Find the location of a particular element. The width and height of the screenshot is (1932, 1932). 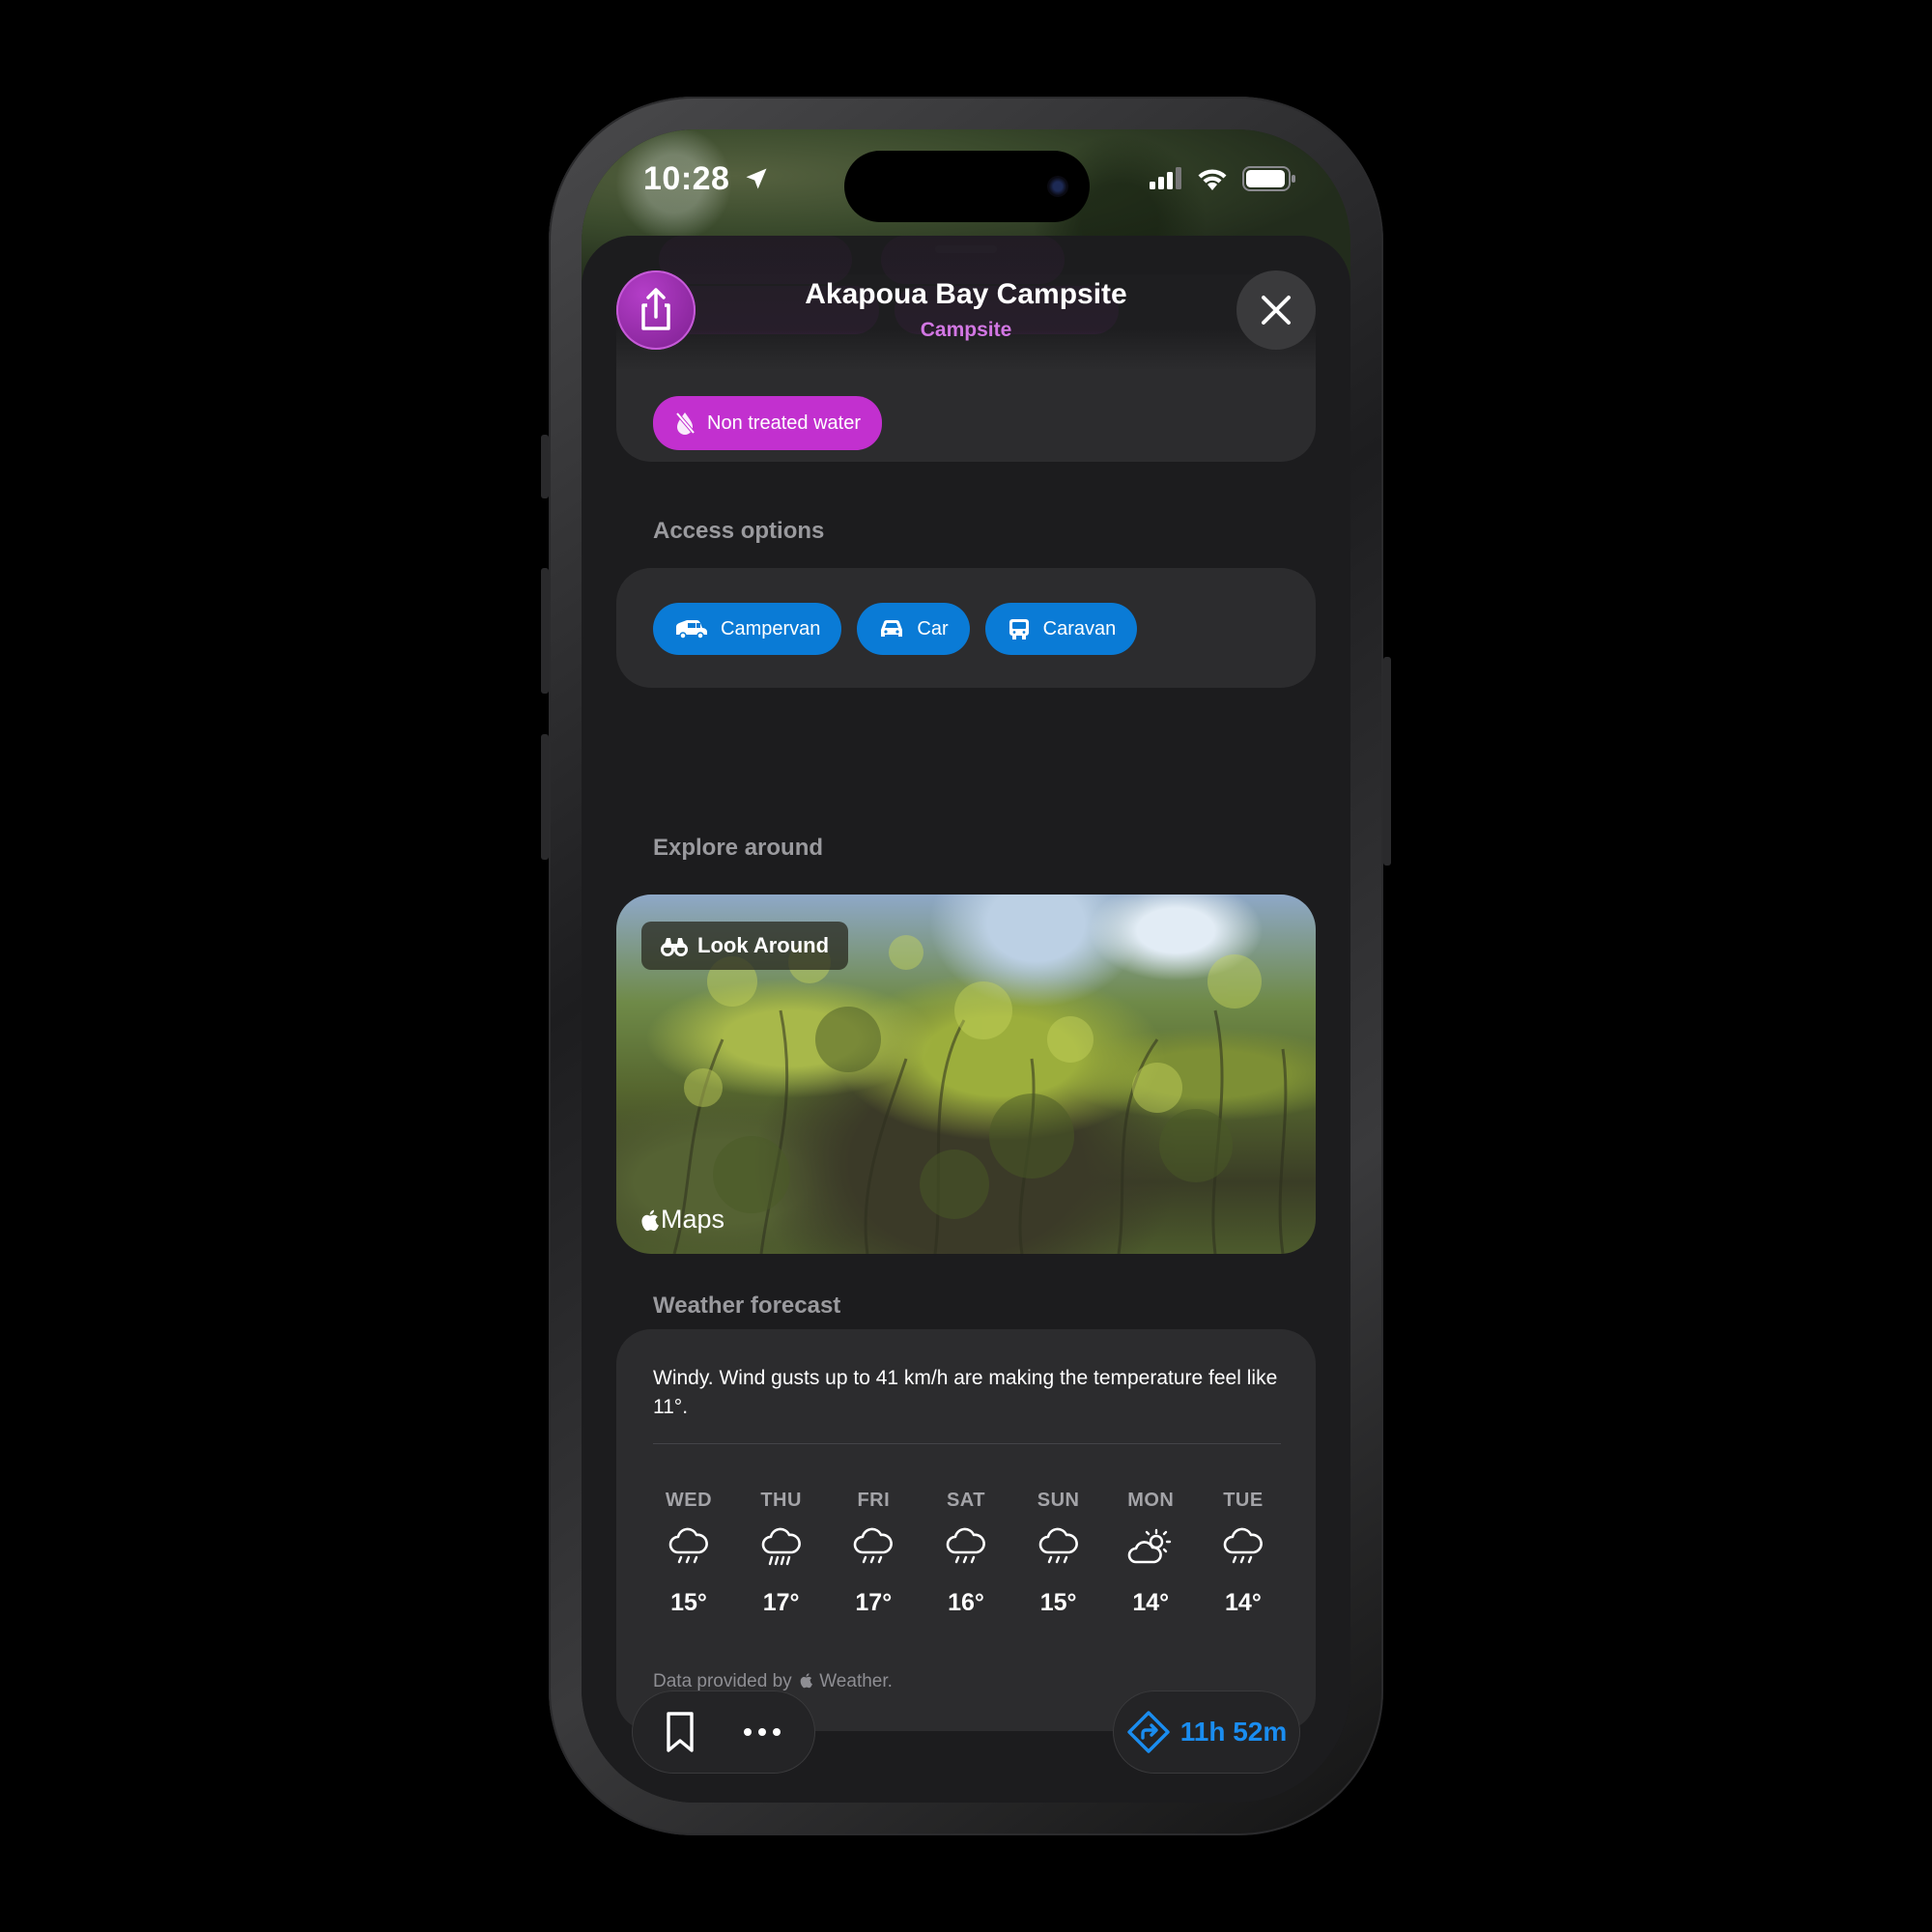

save-button is located at coordinates (680, 1732).